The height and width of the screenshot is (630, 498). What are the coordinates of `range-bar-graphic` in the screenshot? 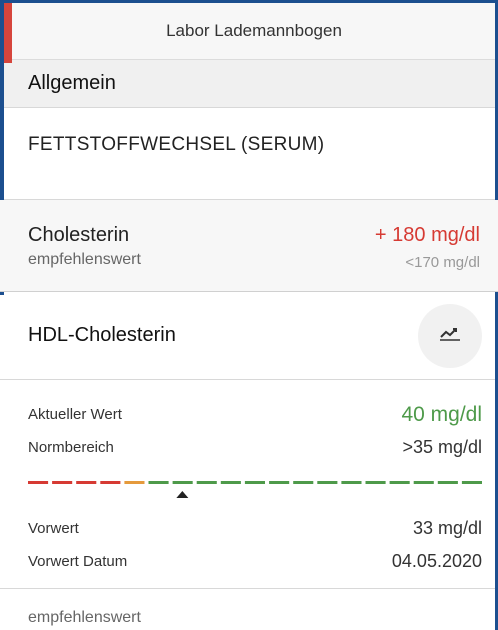 It's located at (255, 489).